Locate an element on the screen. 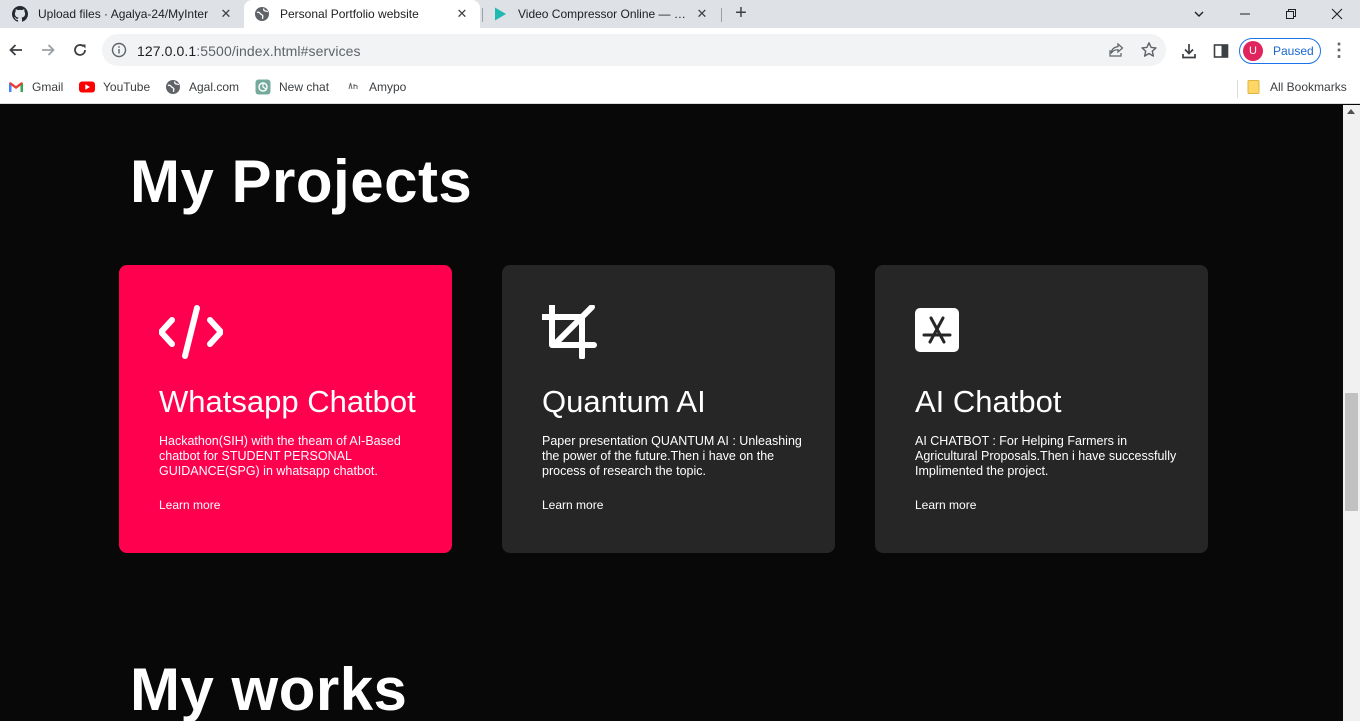  project-title: Quantum AI is located at coordinates (624, 401).